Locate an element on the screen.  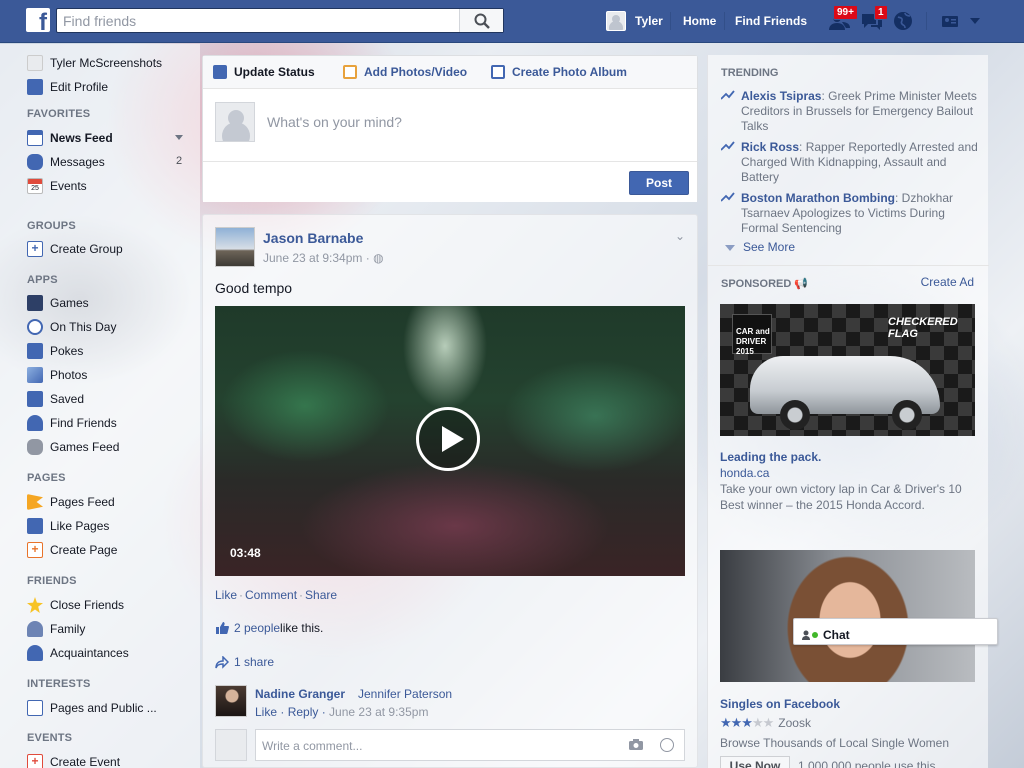
account-menu-button is located at coordinates (960, 21).